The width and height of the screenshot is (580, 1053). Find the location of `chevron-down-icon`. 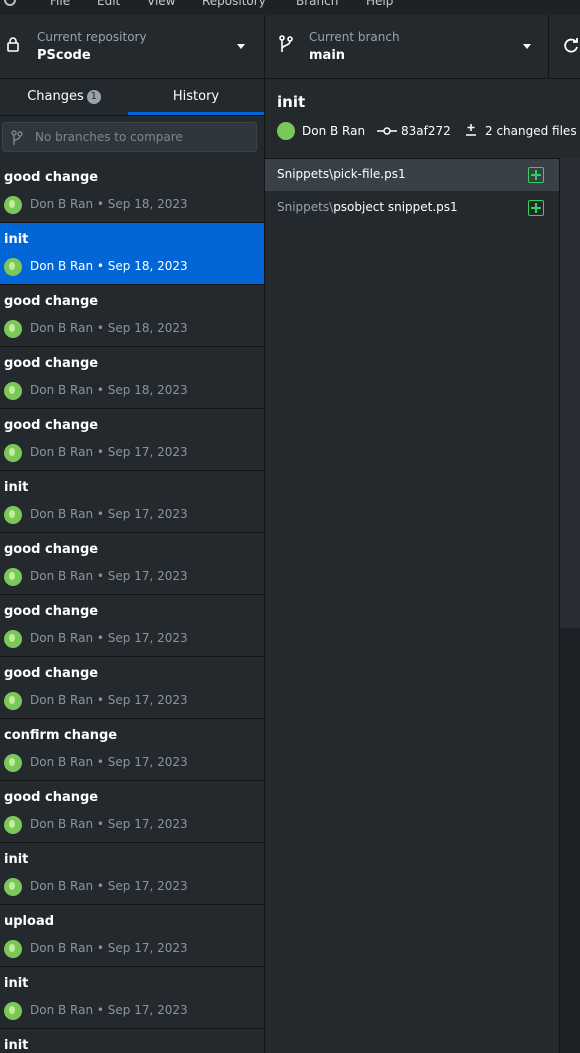

chevron-down-icon is located at coordinates (527, 46).